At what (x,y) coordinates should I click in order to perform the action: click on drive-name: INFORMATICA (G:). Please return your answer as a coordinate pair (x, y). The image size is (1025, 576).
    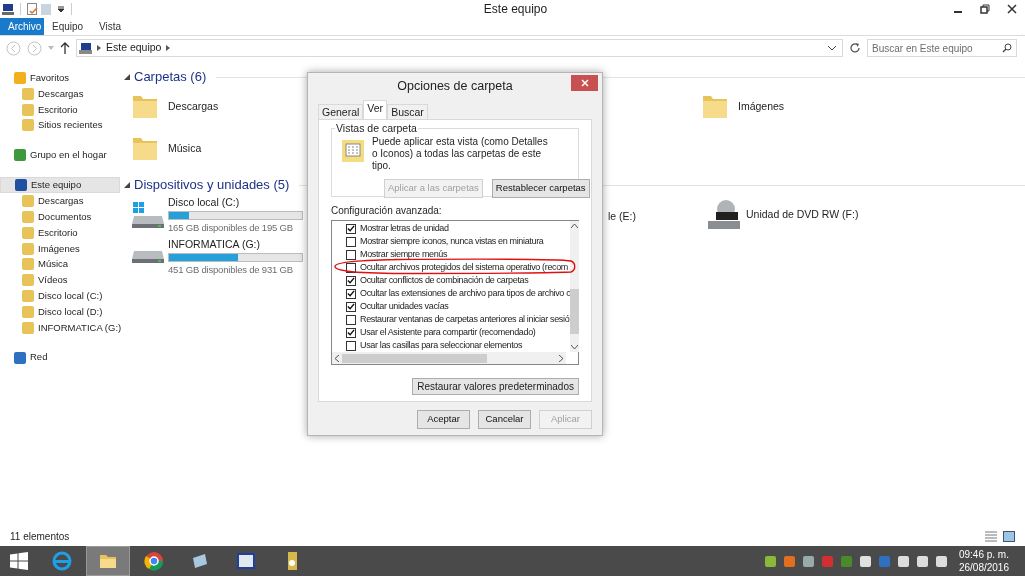
    Looking at the image, I should click on (235, 244).